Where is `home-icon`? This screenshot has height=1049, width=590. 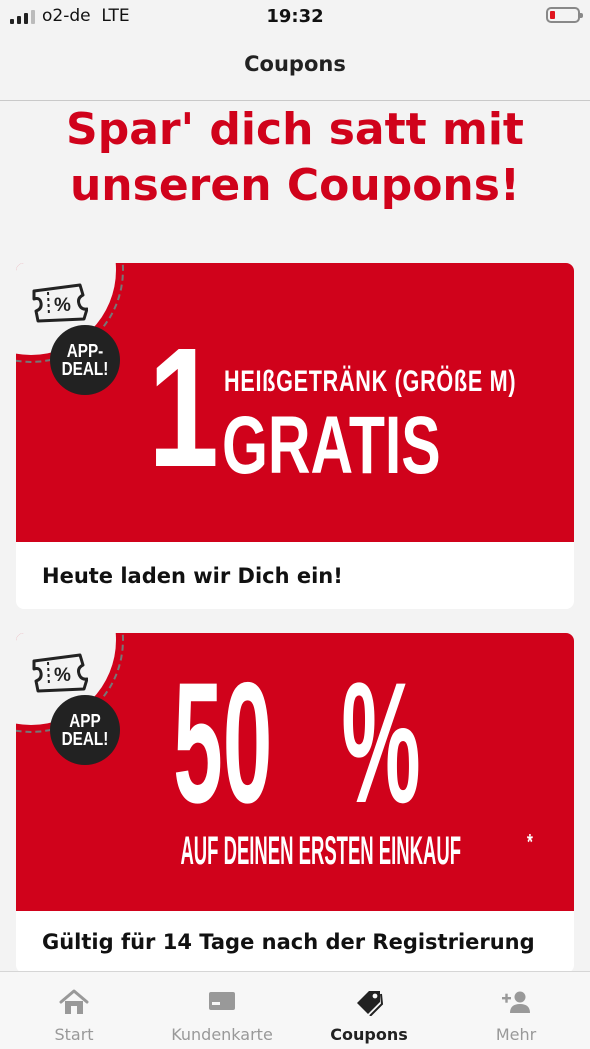 home-icon is located at coordinates (74, 1001).